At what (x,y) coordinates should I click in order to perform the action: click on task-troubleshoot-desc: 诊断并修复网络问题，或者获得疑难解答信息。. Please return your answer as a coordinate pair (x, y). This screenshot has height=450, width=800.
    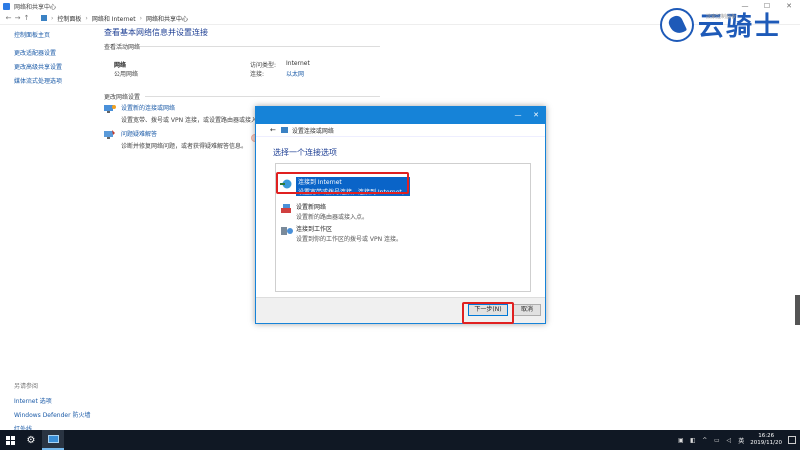
    Looking at the image, I should click on (184, 146).